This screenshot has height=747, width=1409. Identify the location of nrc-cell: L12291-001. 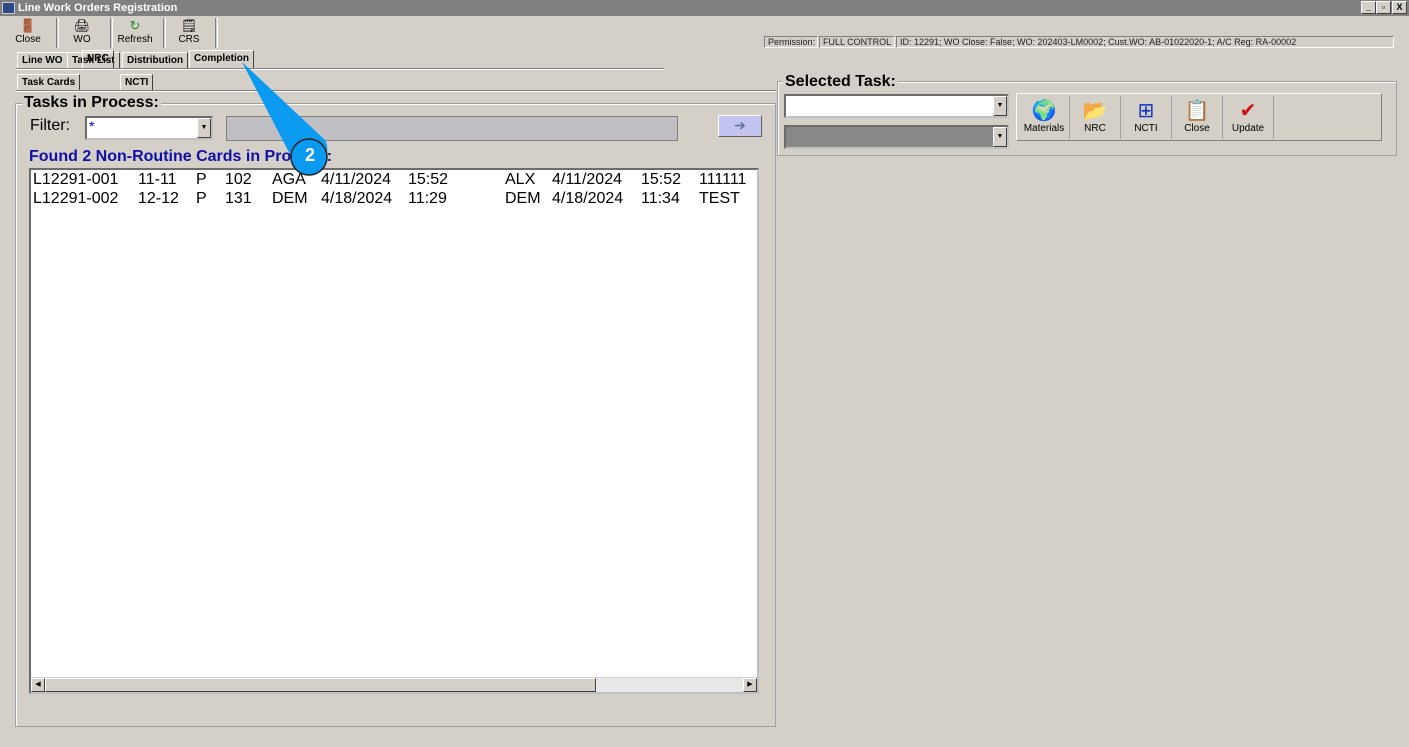
(76, 179).